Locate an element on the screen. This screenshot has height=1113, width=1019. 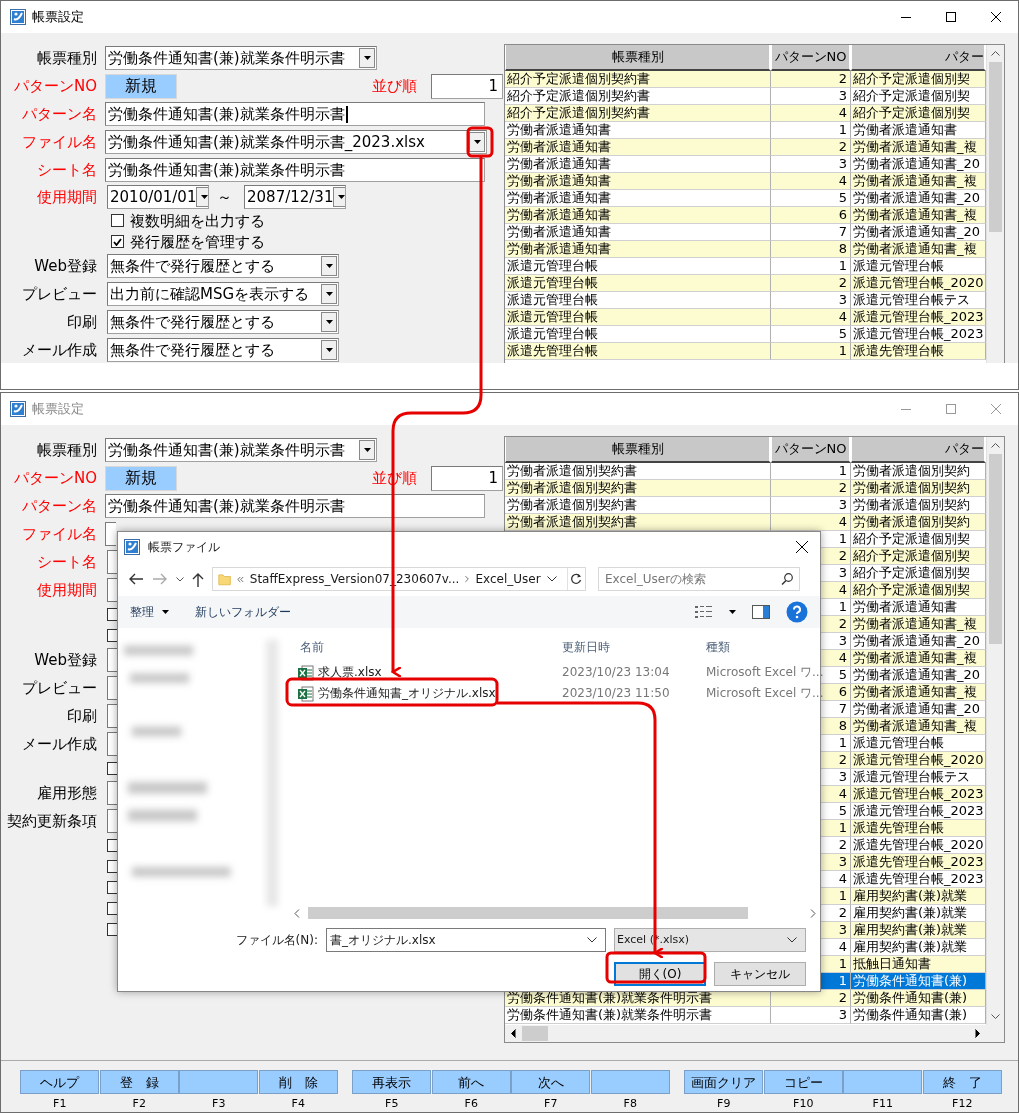
preview-pane-icon is located at coordinates (761, 612).